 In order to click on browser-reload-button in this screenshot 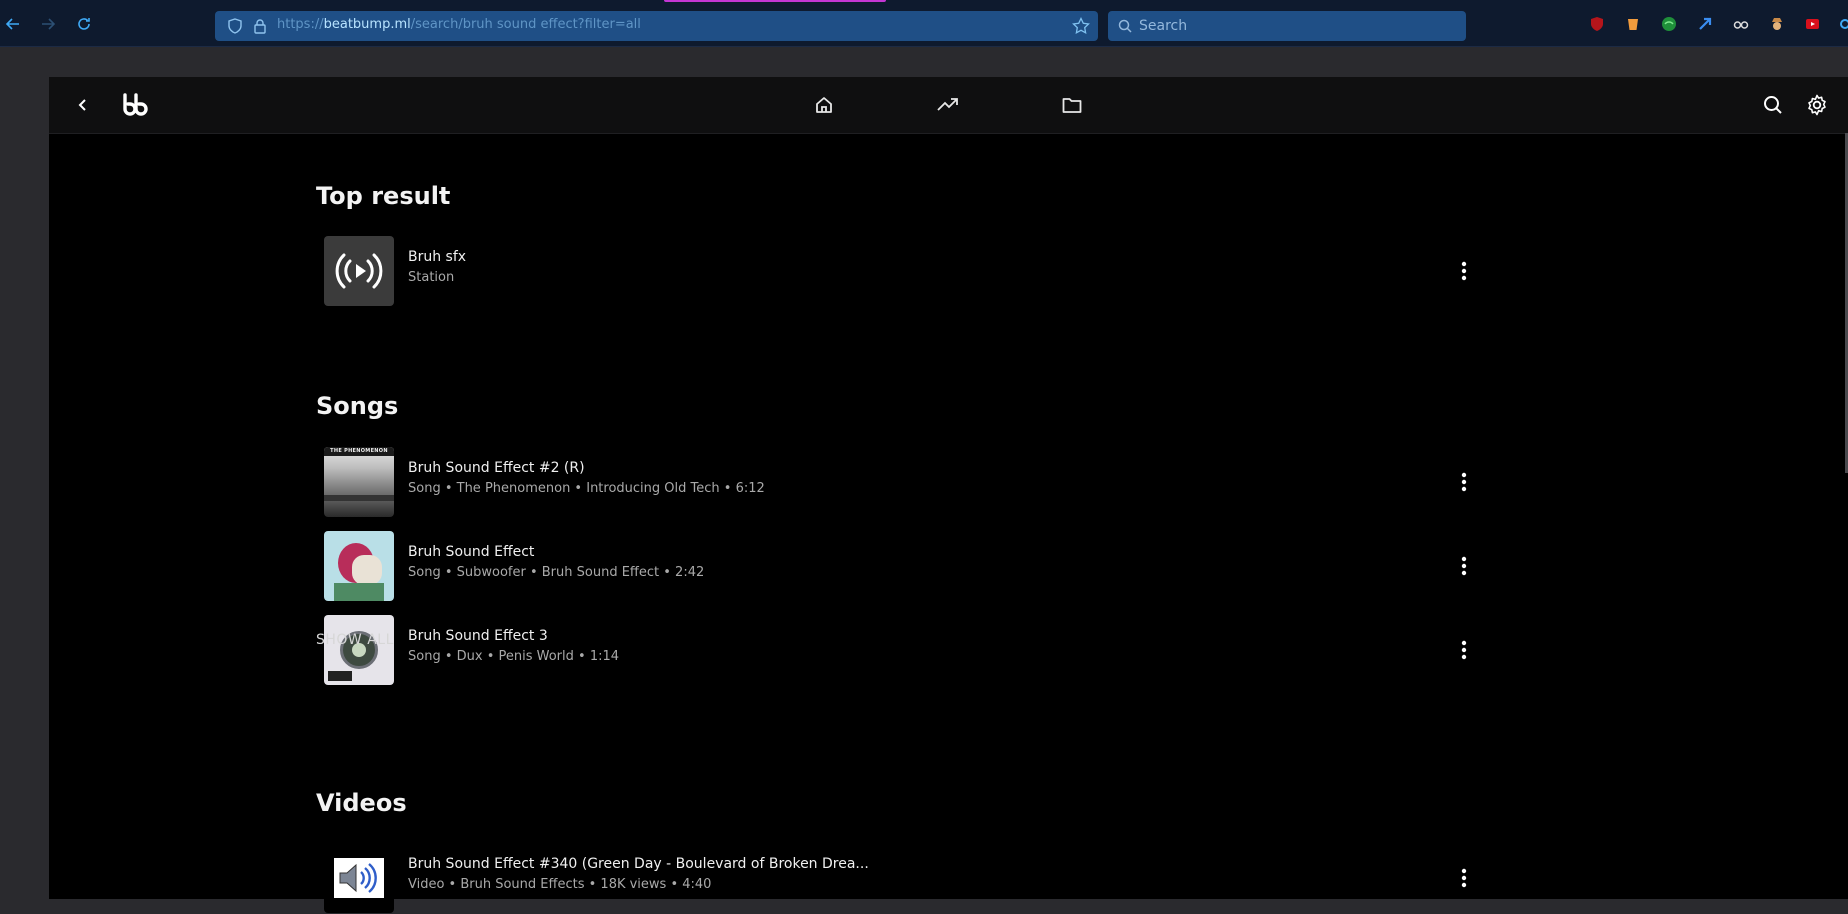, I will do `click(84, 24)`.